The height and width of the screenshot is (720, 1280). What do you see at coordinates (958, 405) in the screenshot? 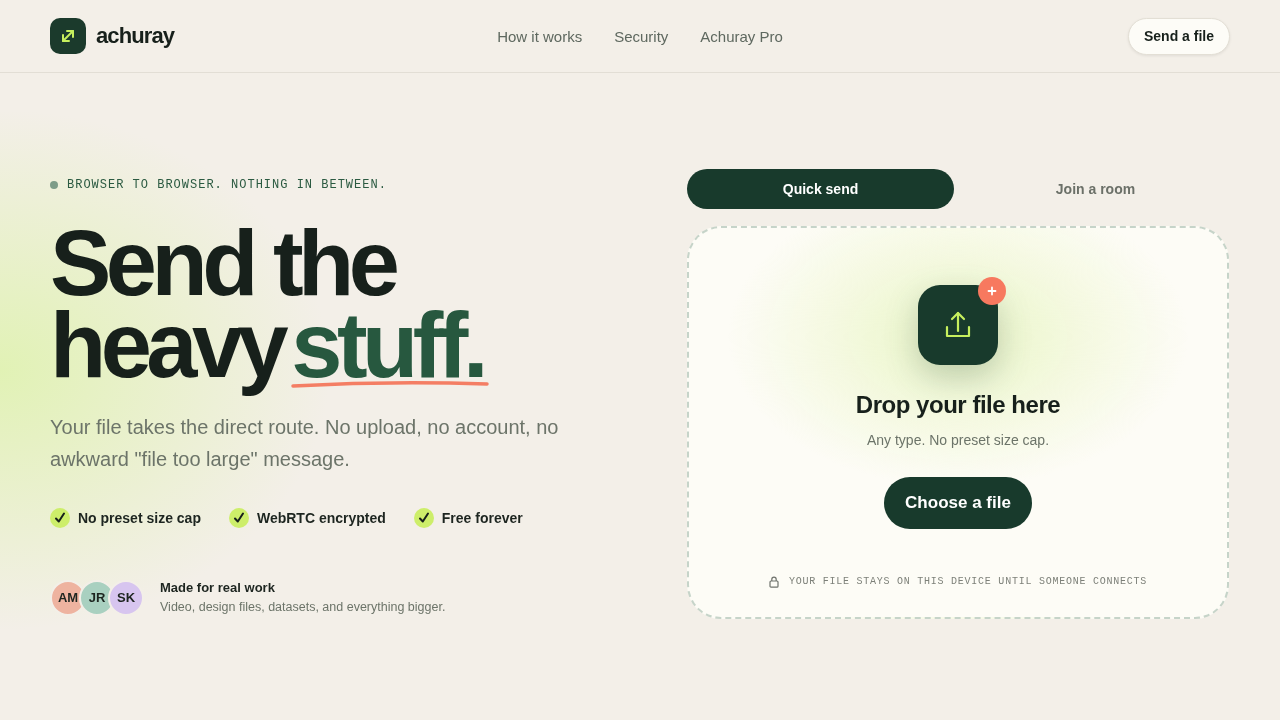
I see `drop-title: Drop your file here` at bounding box center [958, 405].